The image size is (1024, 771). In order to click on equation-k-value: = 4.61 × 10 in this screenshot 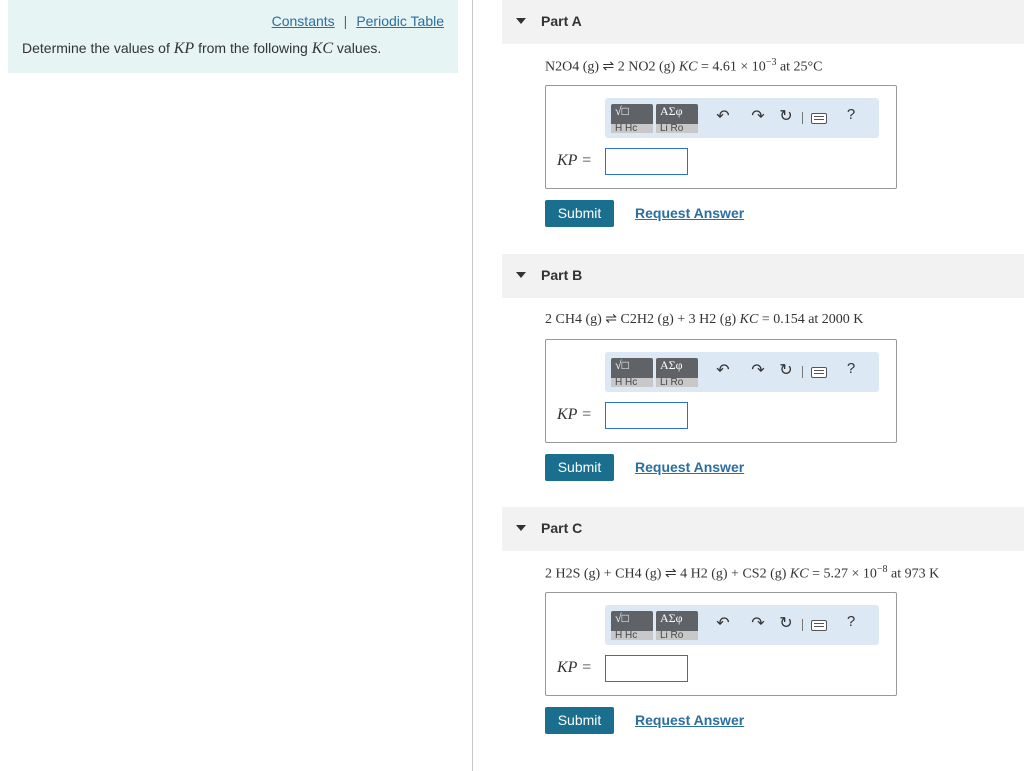, I will do `click(731, 67)`.